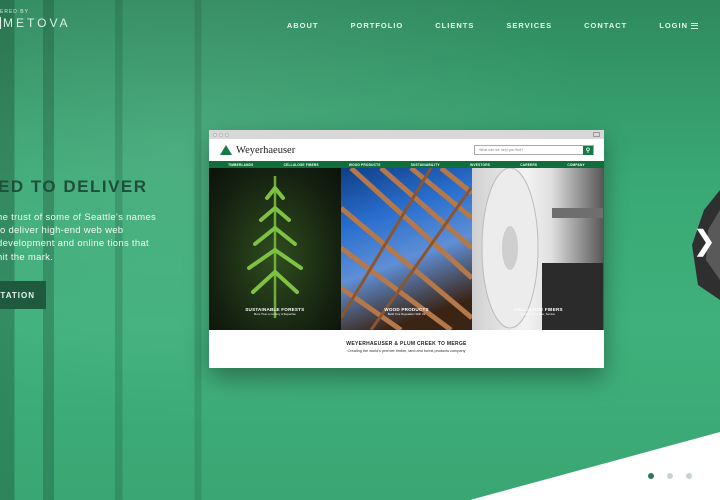  What do you see at coordinates (301, 164) in the screenshot?
I see `mock-nav-item: CELLULOSE FIBERS` at bounding box center [301, 164].